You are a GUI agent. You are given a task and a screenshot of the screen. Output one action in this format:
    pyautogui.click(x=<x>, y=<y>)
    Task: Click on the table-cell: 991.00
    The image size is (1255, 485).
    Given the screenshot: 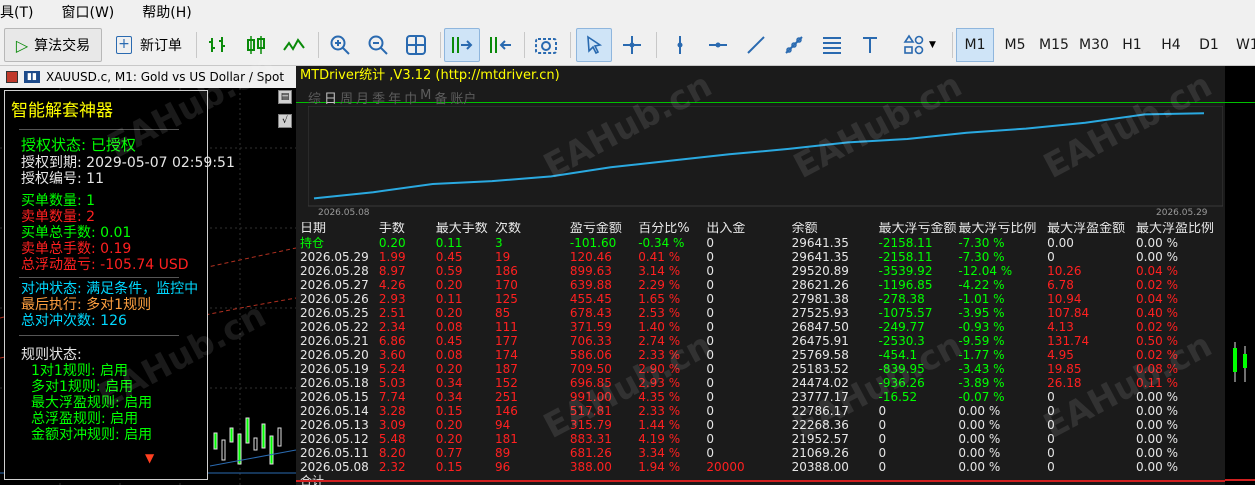 What is the action you would take?
    pyautogui.click(x=590, y=397)
    